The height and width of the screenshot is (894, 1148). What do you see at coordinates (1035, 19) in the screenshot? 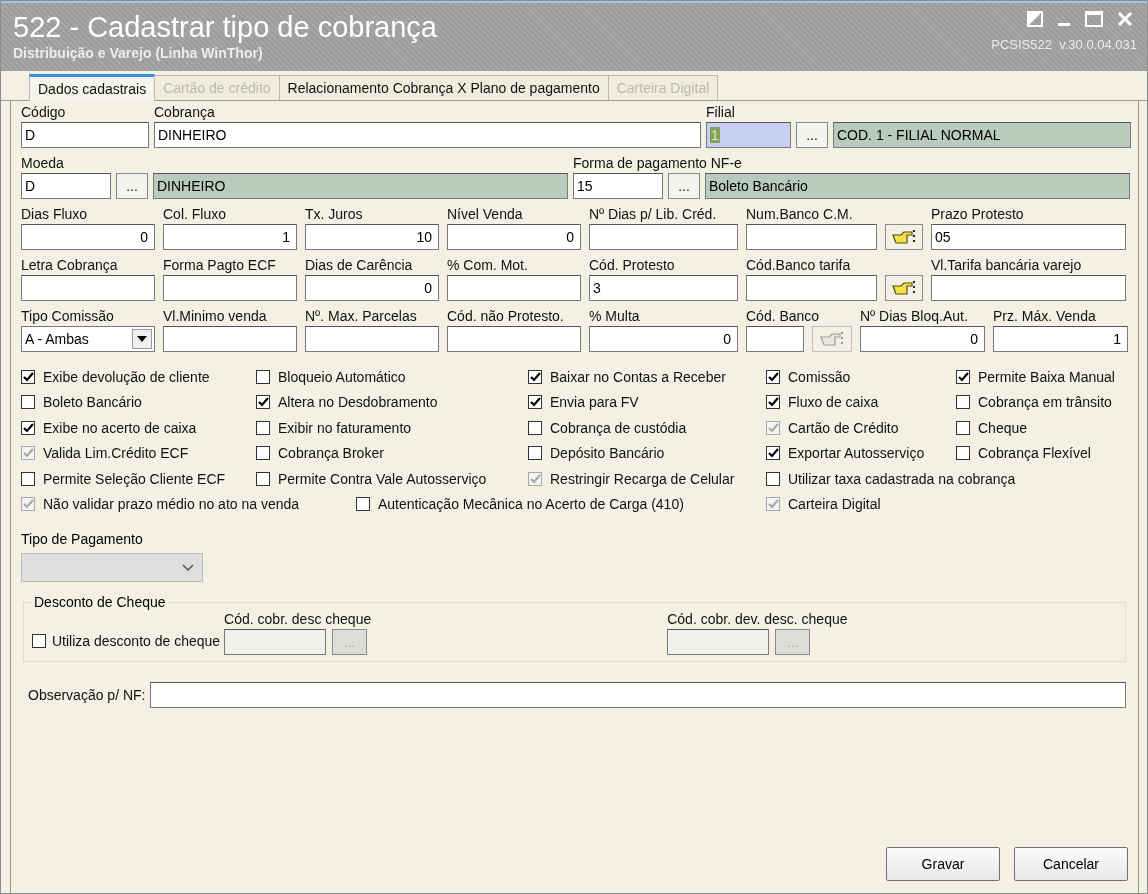
I see `half-square-icon` at bounding box center [1035, 19].